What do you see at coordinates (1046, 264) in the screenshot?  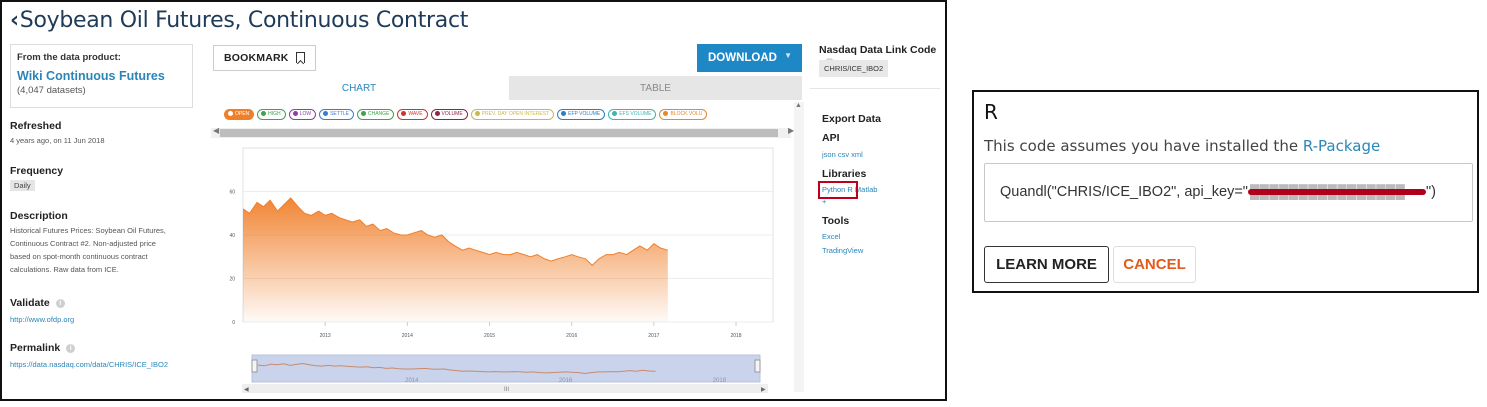 I see `learn-more-button: LEARN MORE` at bounding box center [1046, 264].